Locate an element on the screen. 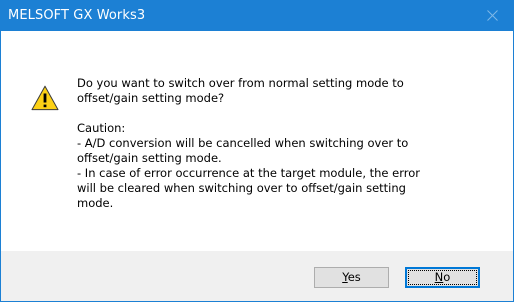  window-title: MELSOFT GX Works3 is located at coordinates (77, 15).